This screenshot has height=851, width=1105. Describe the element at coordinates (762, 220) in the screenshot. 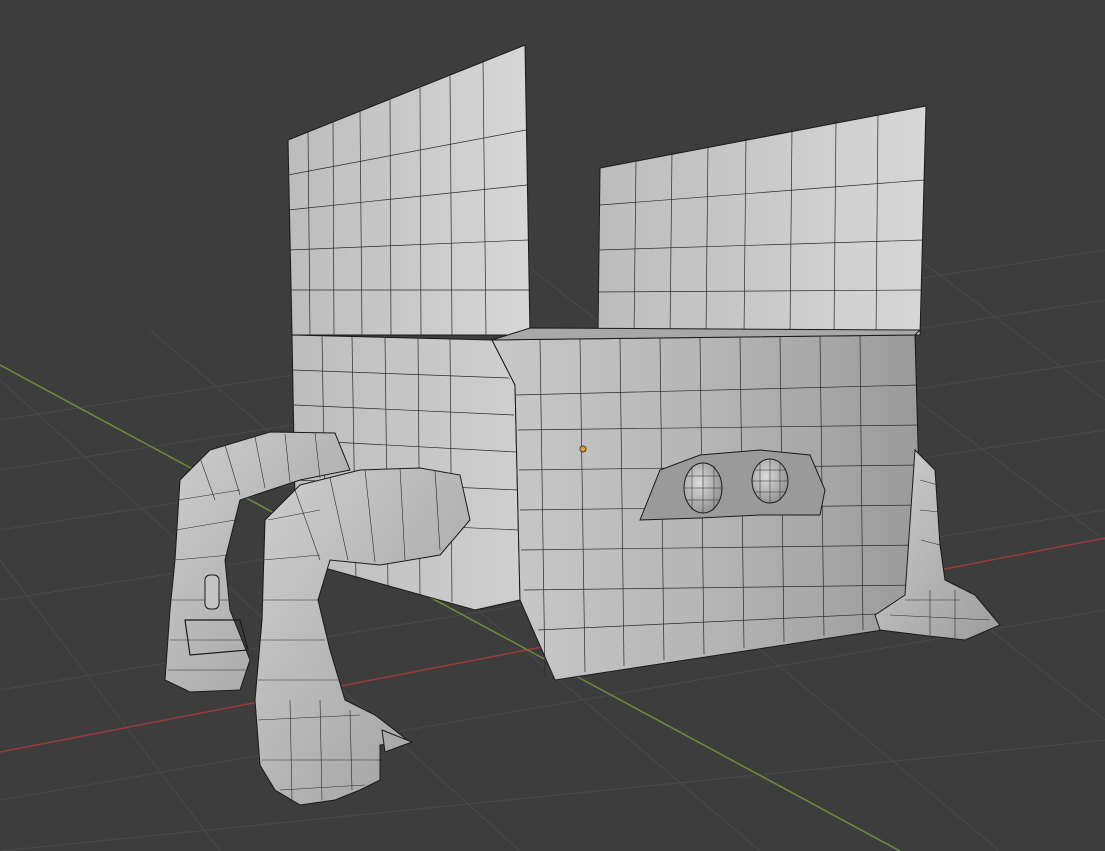

I see `back-panel-right` at that location.